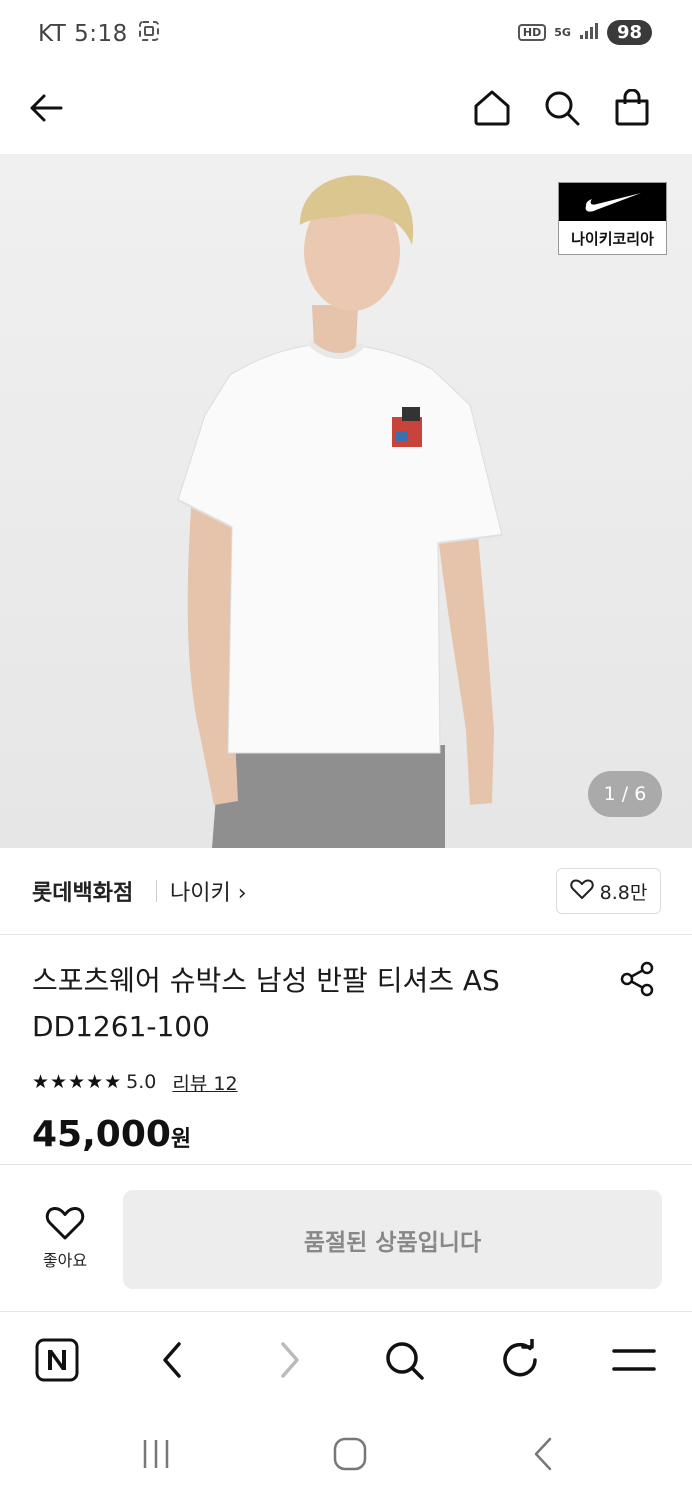 Image resolution: width=692 pixels, height=1500 pixels. I want to click on wish-label: 좋아요, so click(65, 1260).